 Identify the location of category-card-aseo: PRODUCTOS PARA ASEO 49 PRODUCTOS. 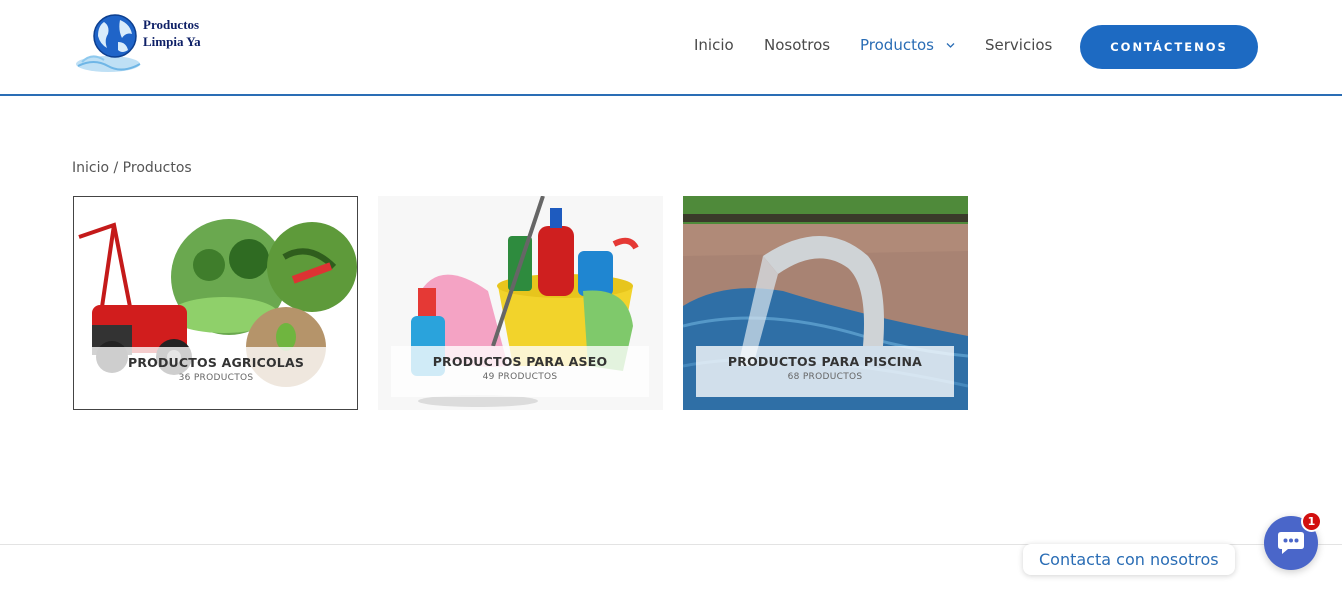
(520, 303).